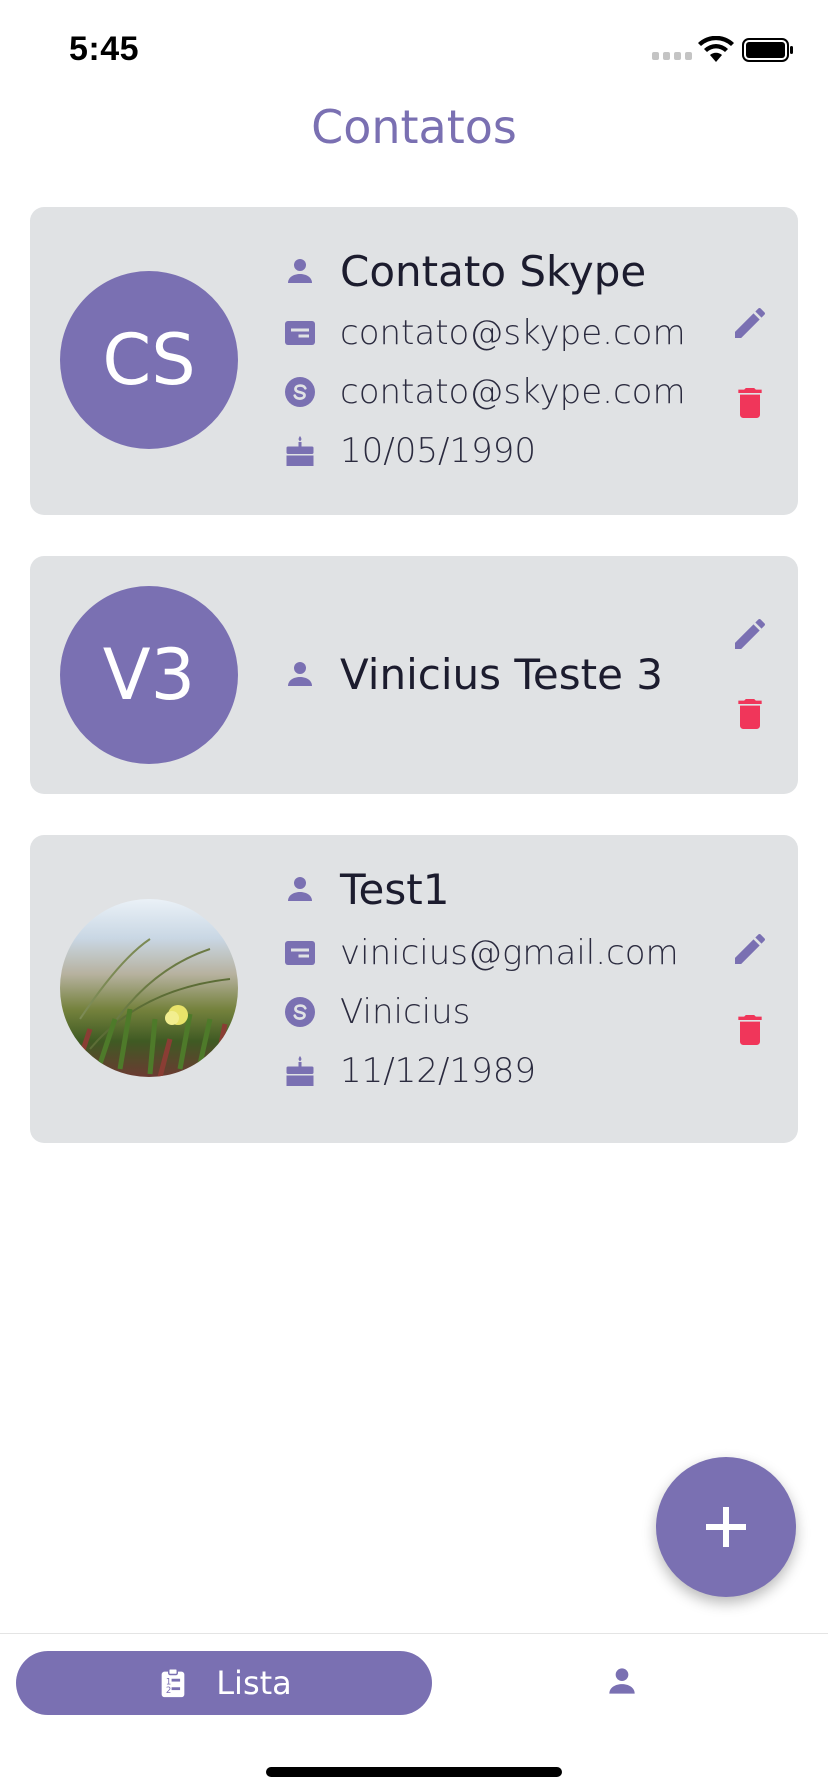 Image resolution: width=828 pixels, height=1792 pixels. I want to click on contact-name: Vinicius Teste 3, so click(501, 674).